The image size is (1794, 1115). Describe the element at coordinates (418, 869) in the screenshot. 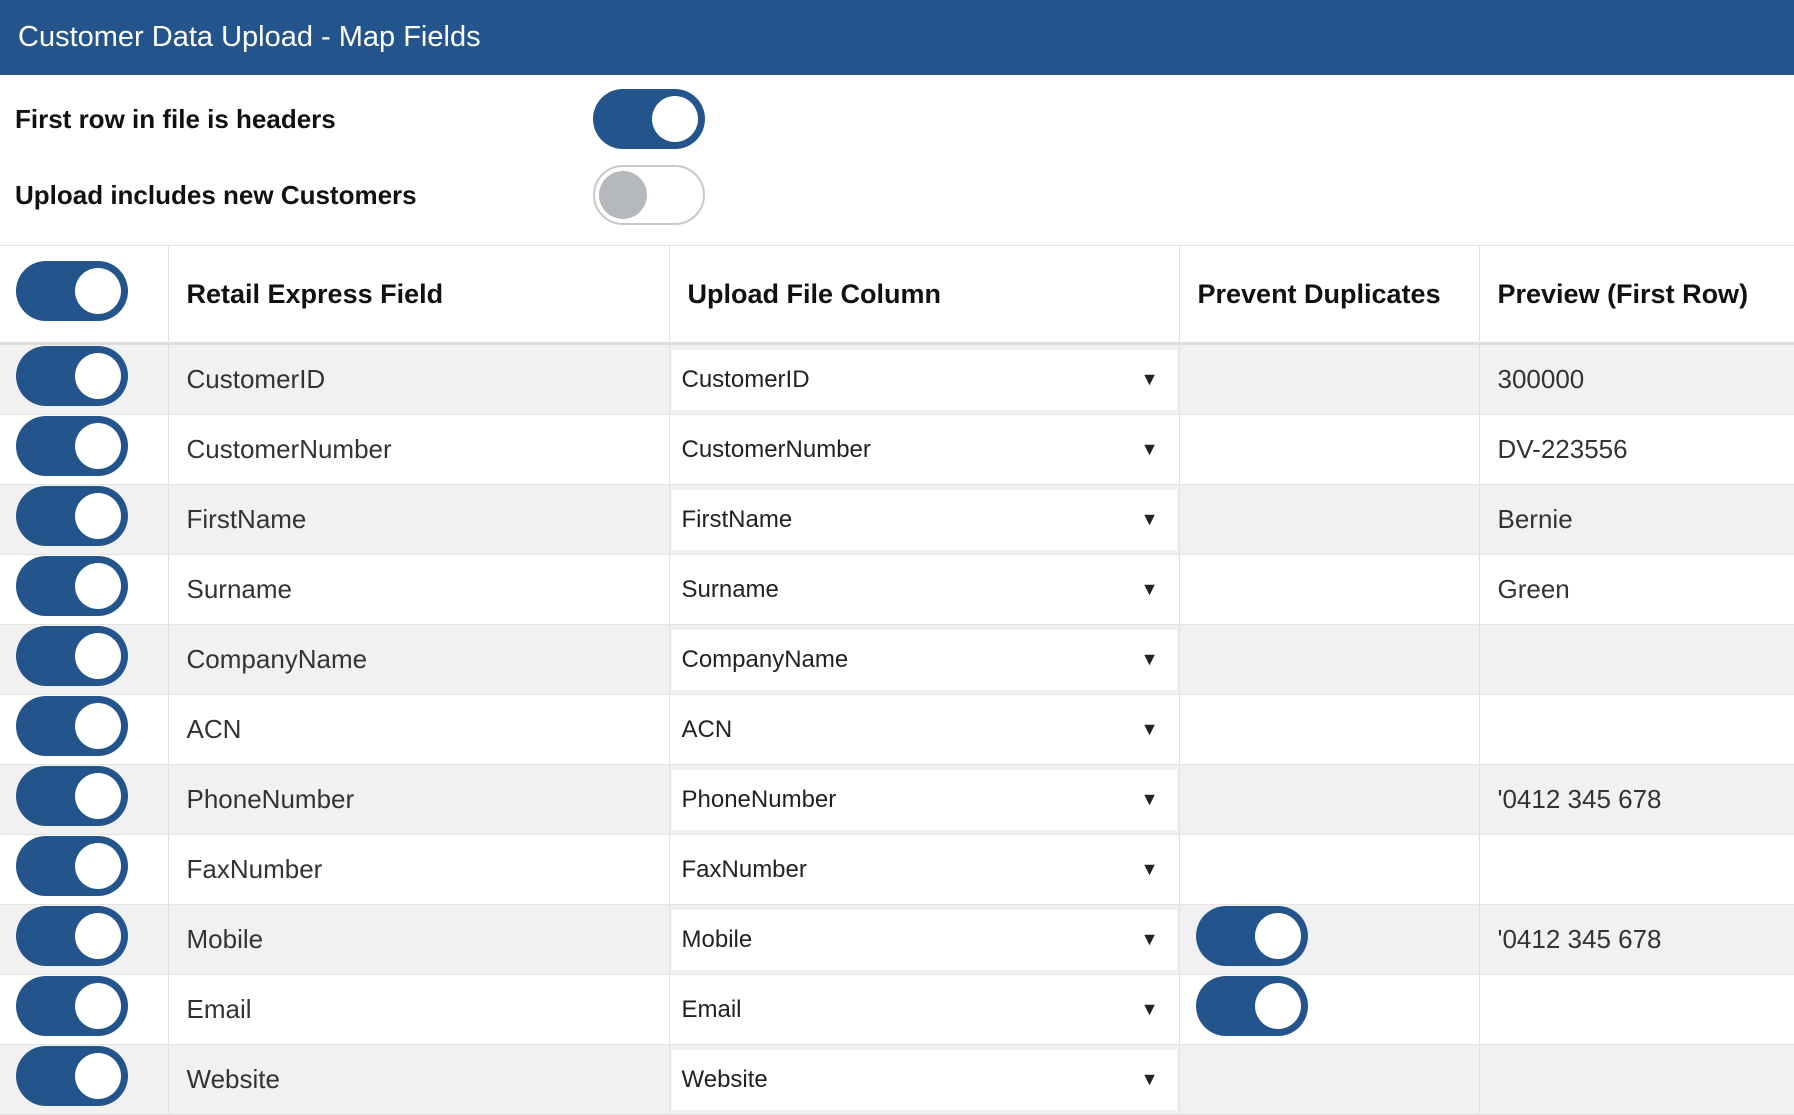

I see `retail-express-field: FaxNumber` at that location.